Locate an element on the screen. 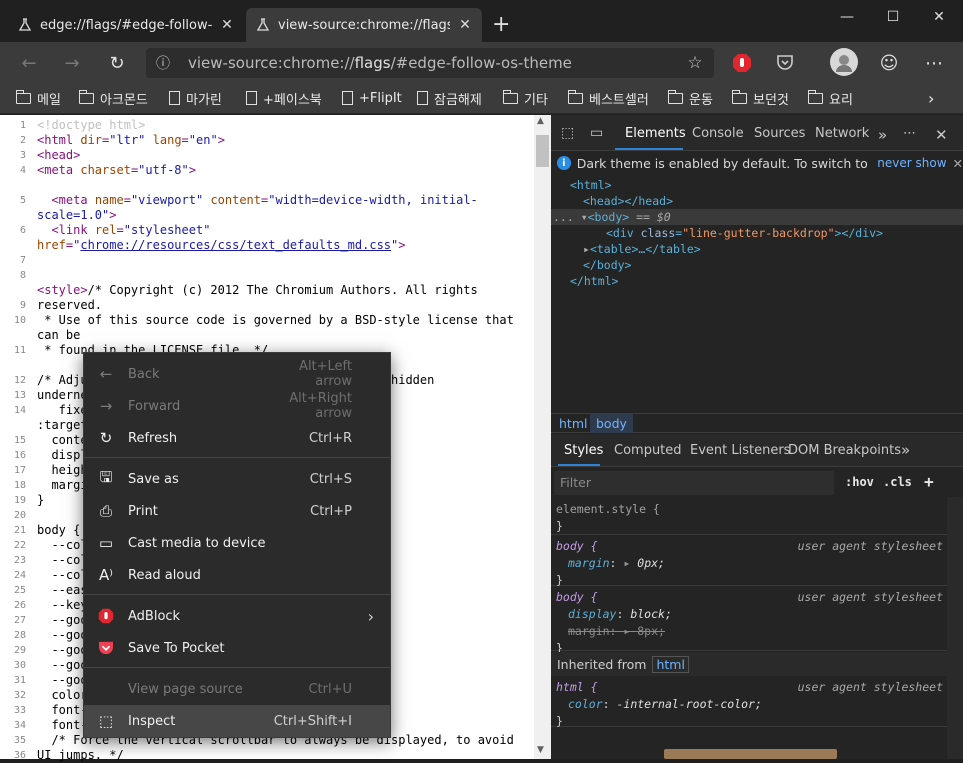 This screenshot has height=763, width=963. favorite-item: 보던것 is located at coordinates (760, 98).